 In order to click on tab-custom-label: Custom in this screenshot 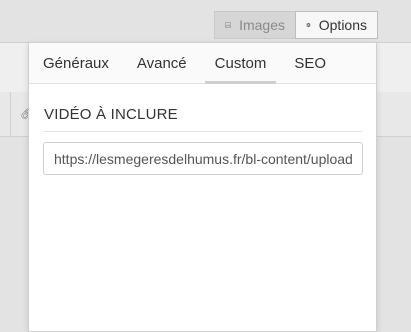, I will do `click(241, 63)`.